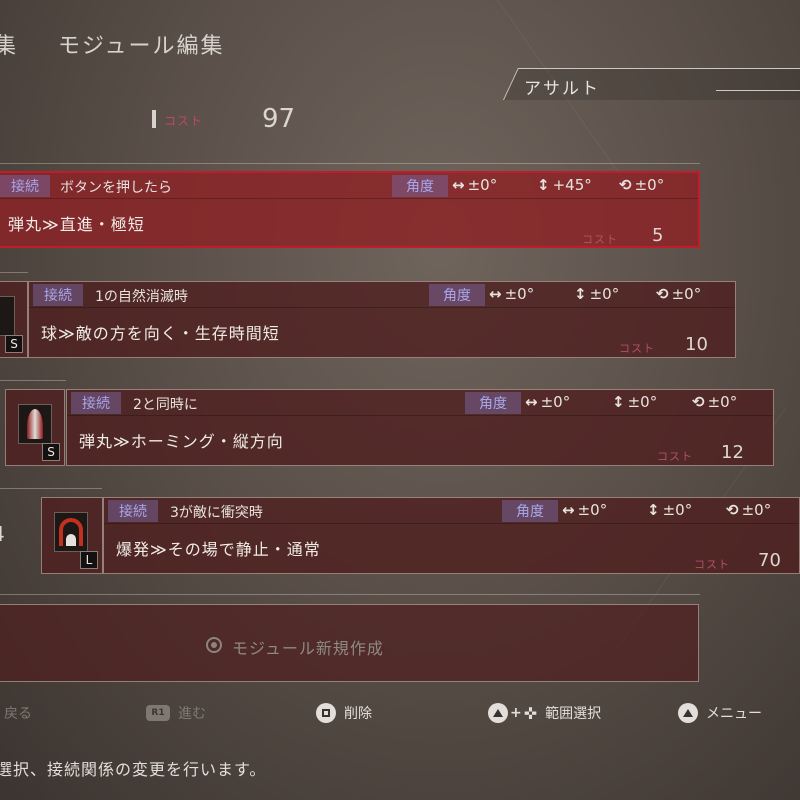  I want to click on module-cost-value: 70, so click(769, 560).